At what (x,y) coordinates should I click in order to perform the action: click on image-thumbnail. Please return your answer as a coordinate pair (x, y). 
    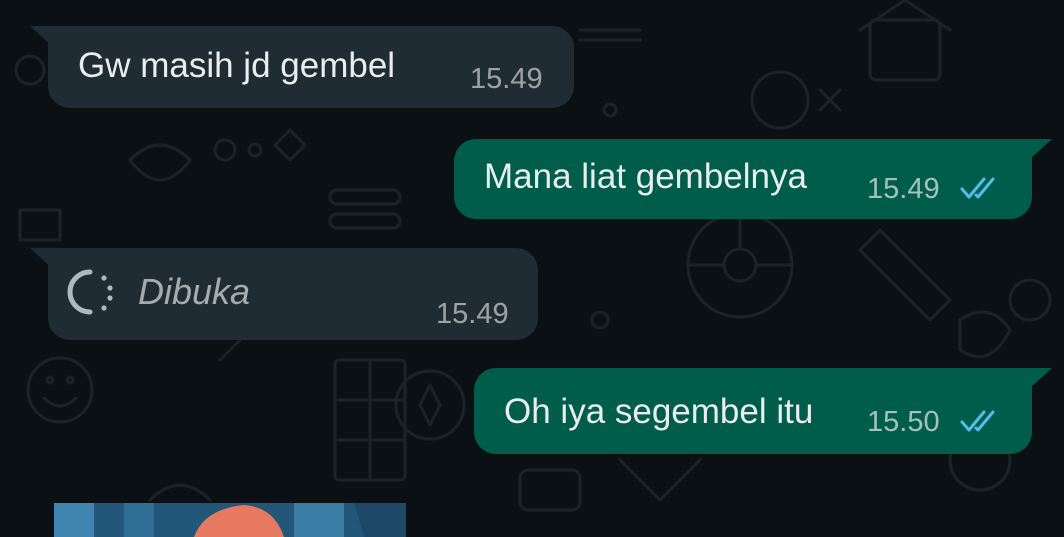
    Looking at the image, I should click on (230, 520).